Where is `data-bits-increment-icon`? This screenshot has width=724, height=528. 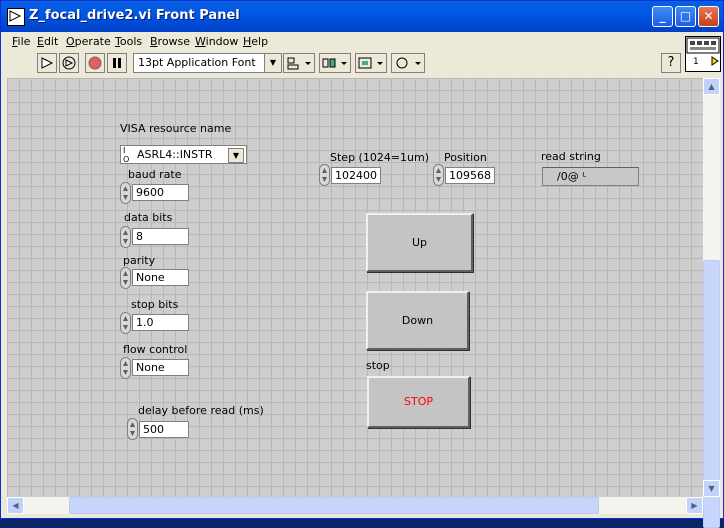
data-bits-increment-icon is located at coordinates (125, 237).